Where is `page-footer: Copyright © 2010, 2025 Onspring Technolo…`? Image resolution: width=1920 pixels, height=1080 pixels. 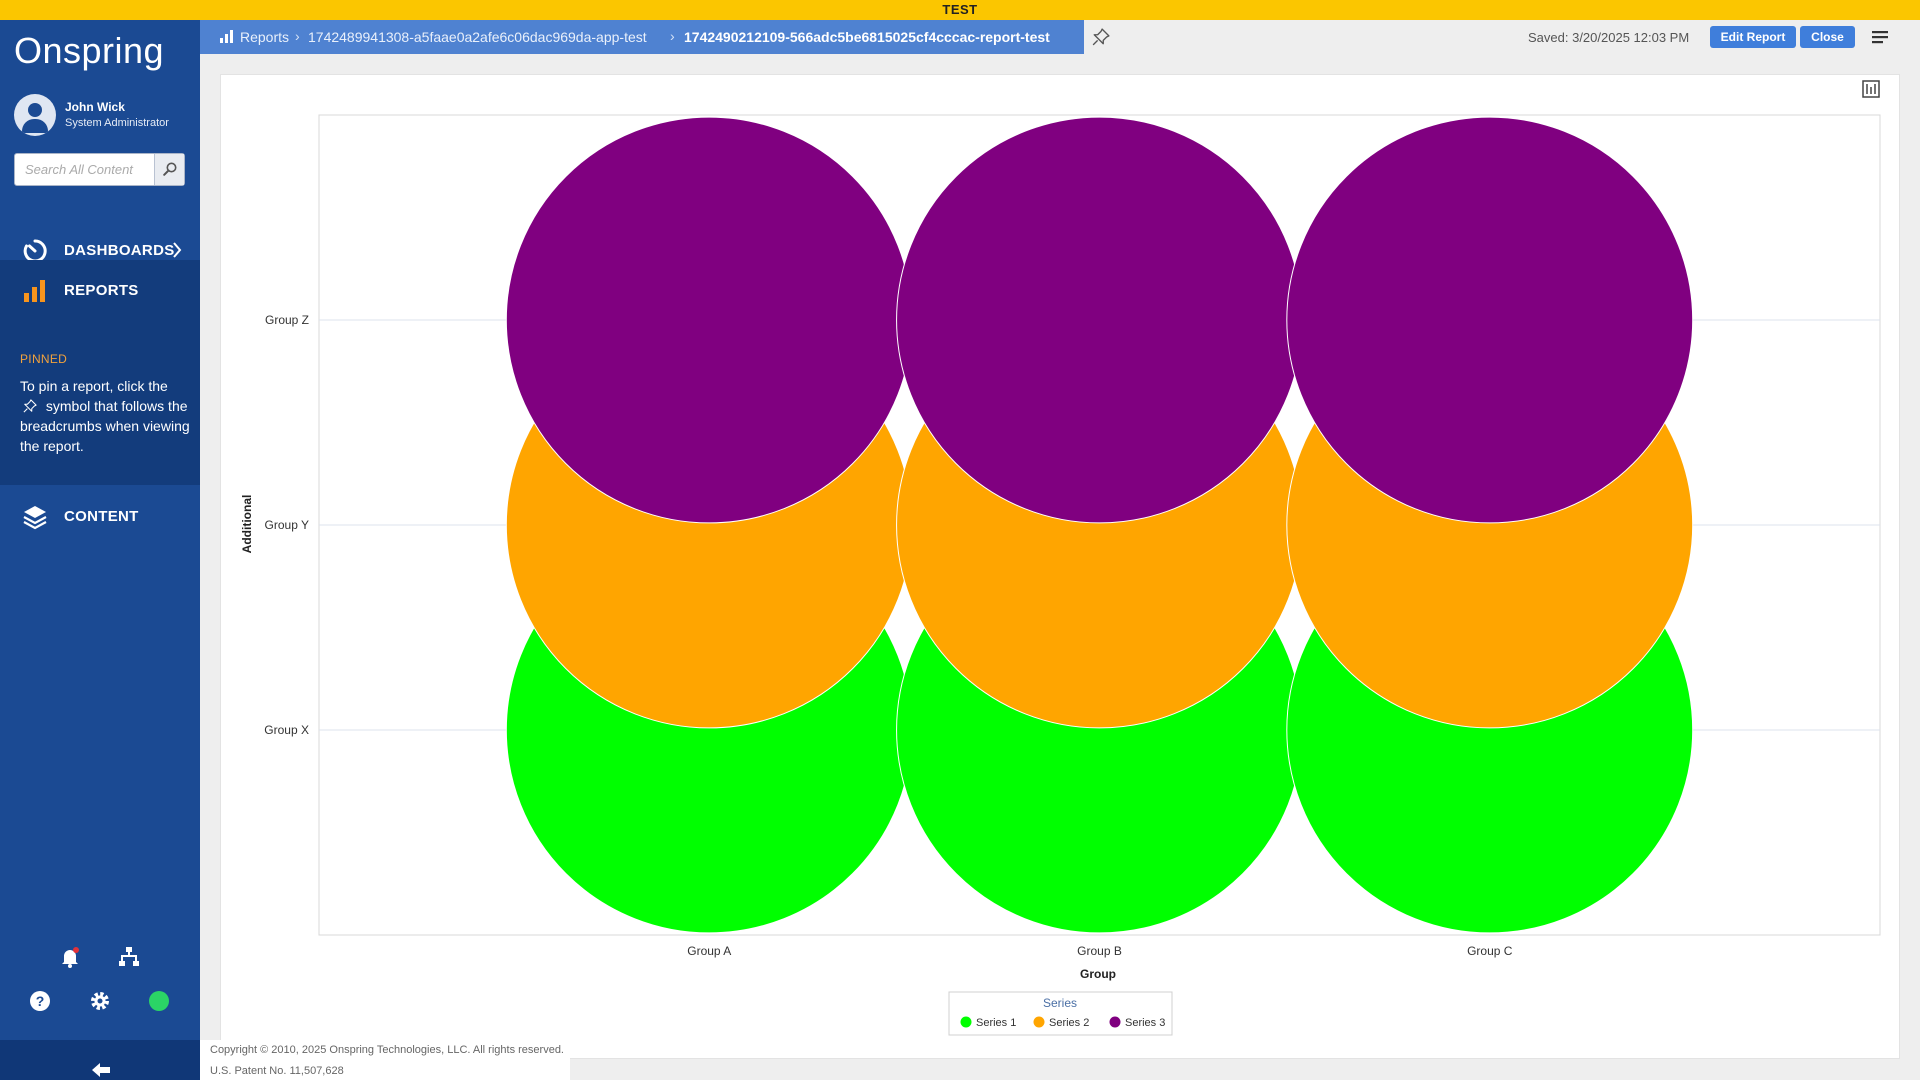
page-footer: Copyright © 2010, 2025 Onspring Technolo… is located at coordinates (385, 1060).